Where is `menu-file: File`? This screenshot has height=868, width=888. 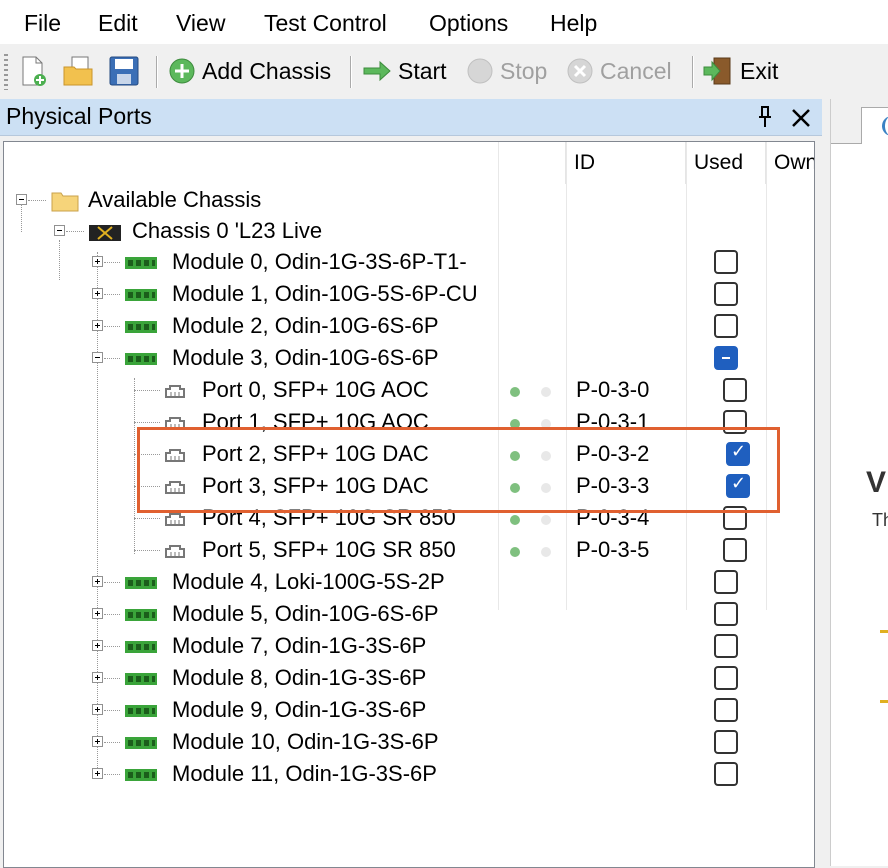 menu-file: File is located at coordinates (42, 23).